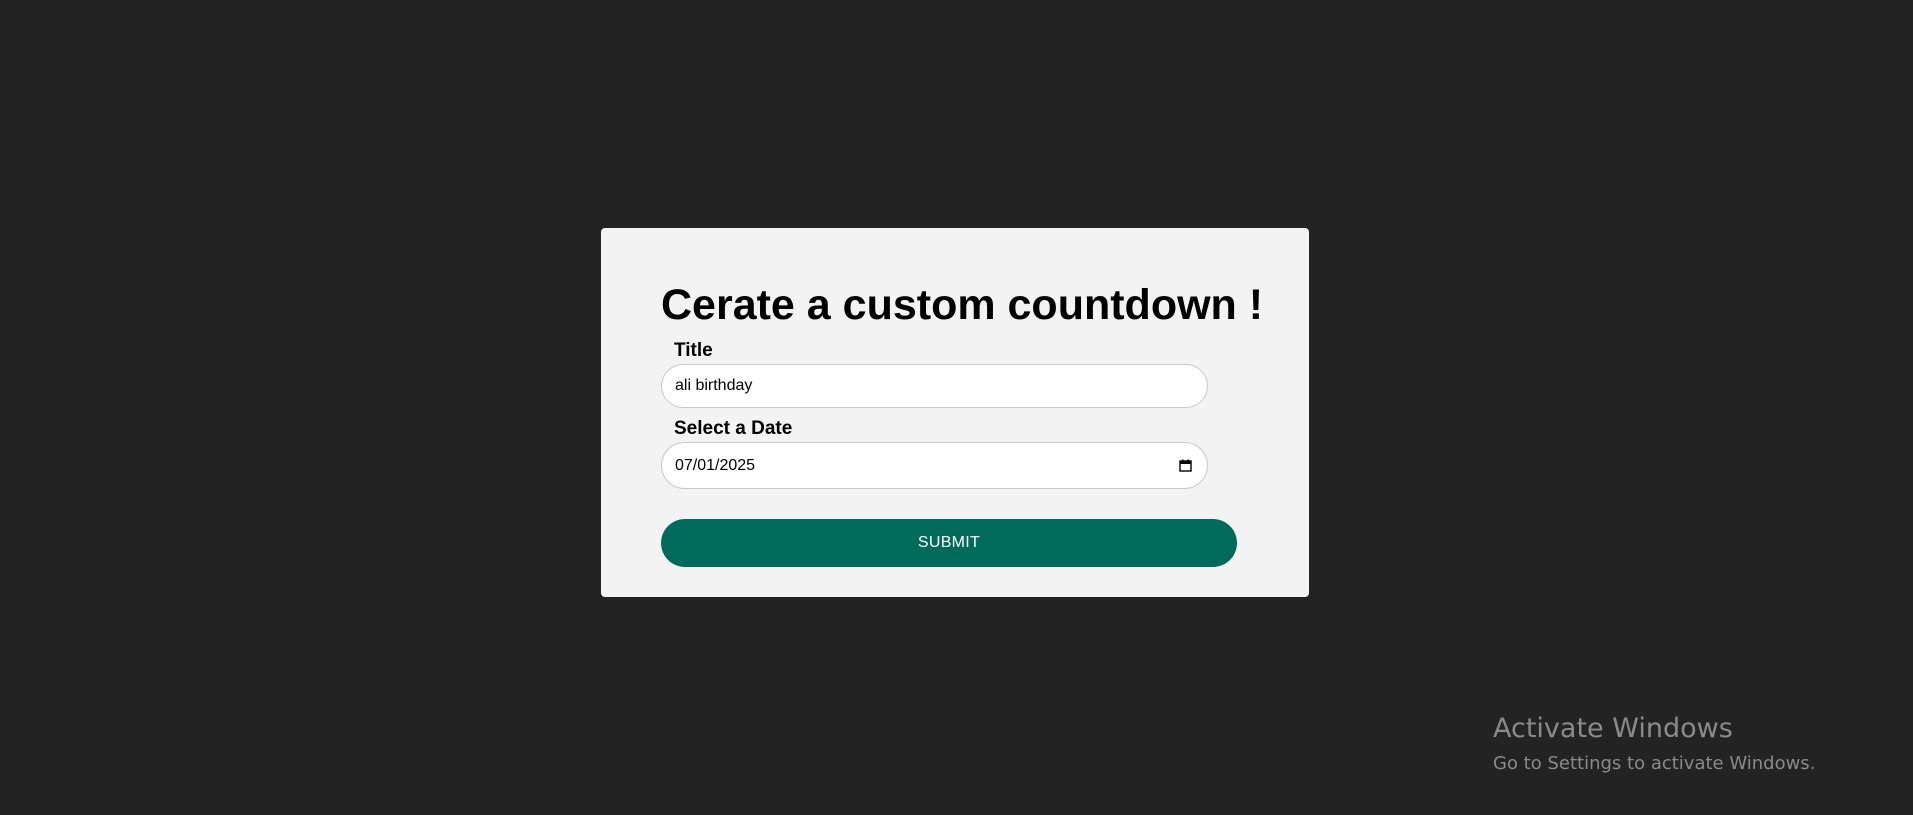 The height and width of the screenshot is (815, 1913). Describe the element at coordinates (949, 543) in the screenshot. I see `submit-button: SUBMIT` at that location.